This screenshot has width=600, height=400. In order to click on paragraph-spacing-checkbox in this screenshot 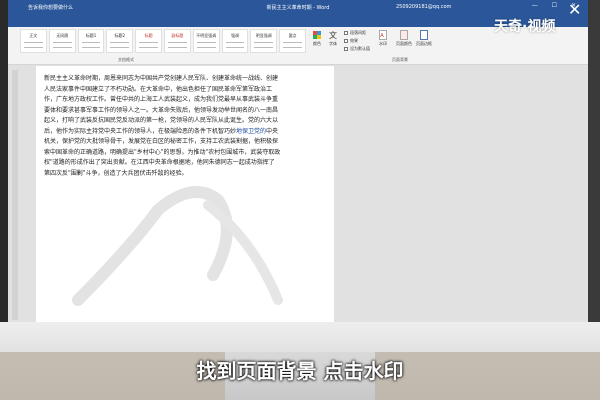, I will do `click(346, 33)`.